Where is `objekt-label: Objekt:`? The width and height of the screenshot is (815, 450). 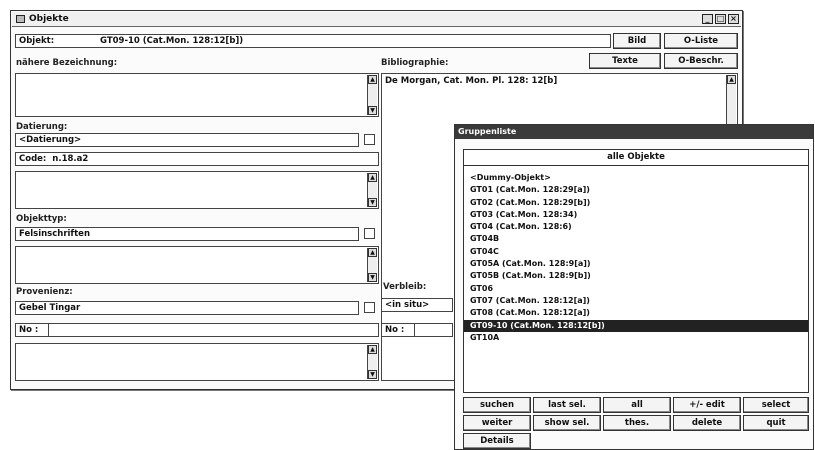 objekt-label: Objekt: is located at coordinates (37, 41).